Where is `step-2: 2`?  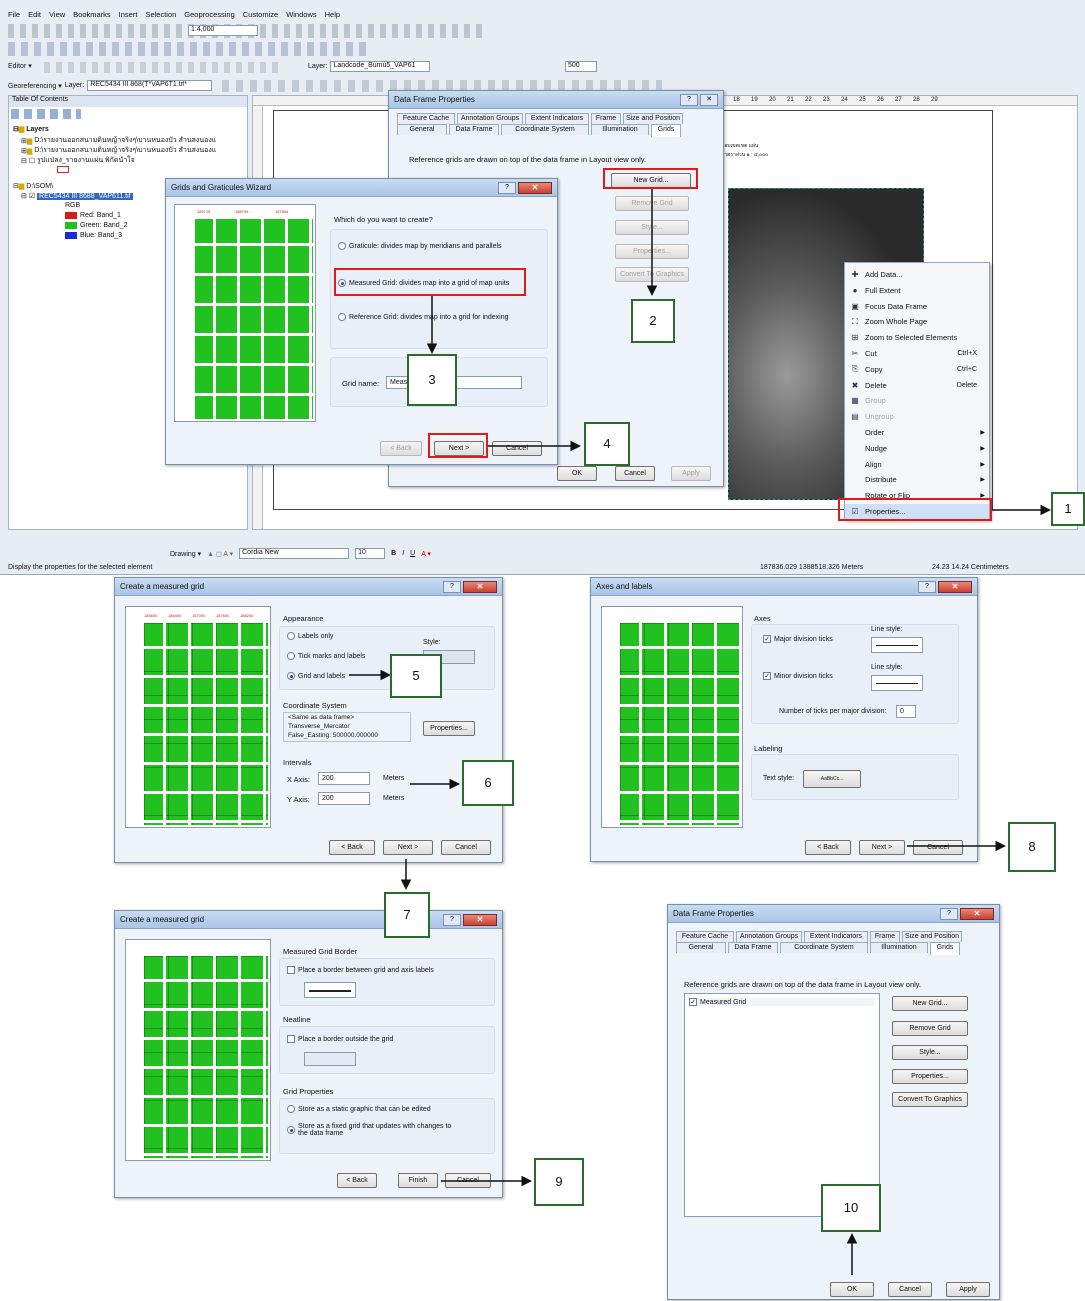 step-2: 2 is located at coordinates (653, 321).